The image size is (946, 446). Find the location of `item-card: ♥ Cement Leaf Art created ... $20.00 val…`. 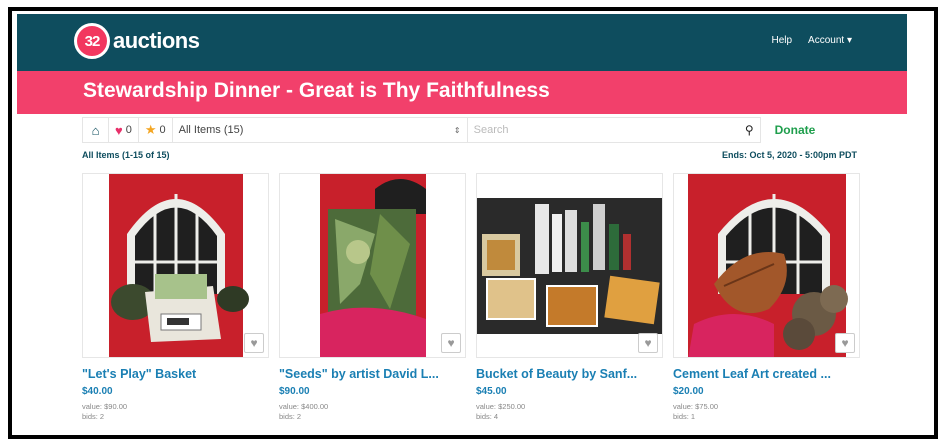

item-card: ♥ Cement Leaf Art created ... $20.00 val… is located at coordinates (766, 305).